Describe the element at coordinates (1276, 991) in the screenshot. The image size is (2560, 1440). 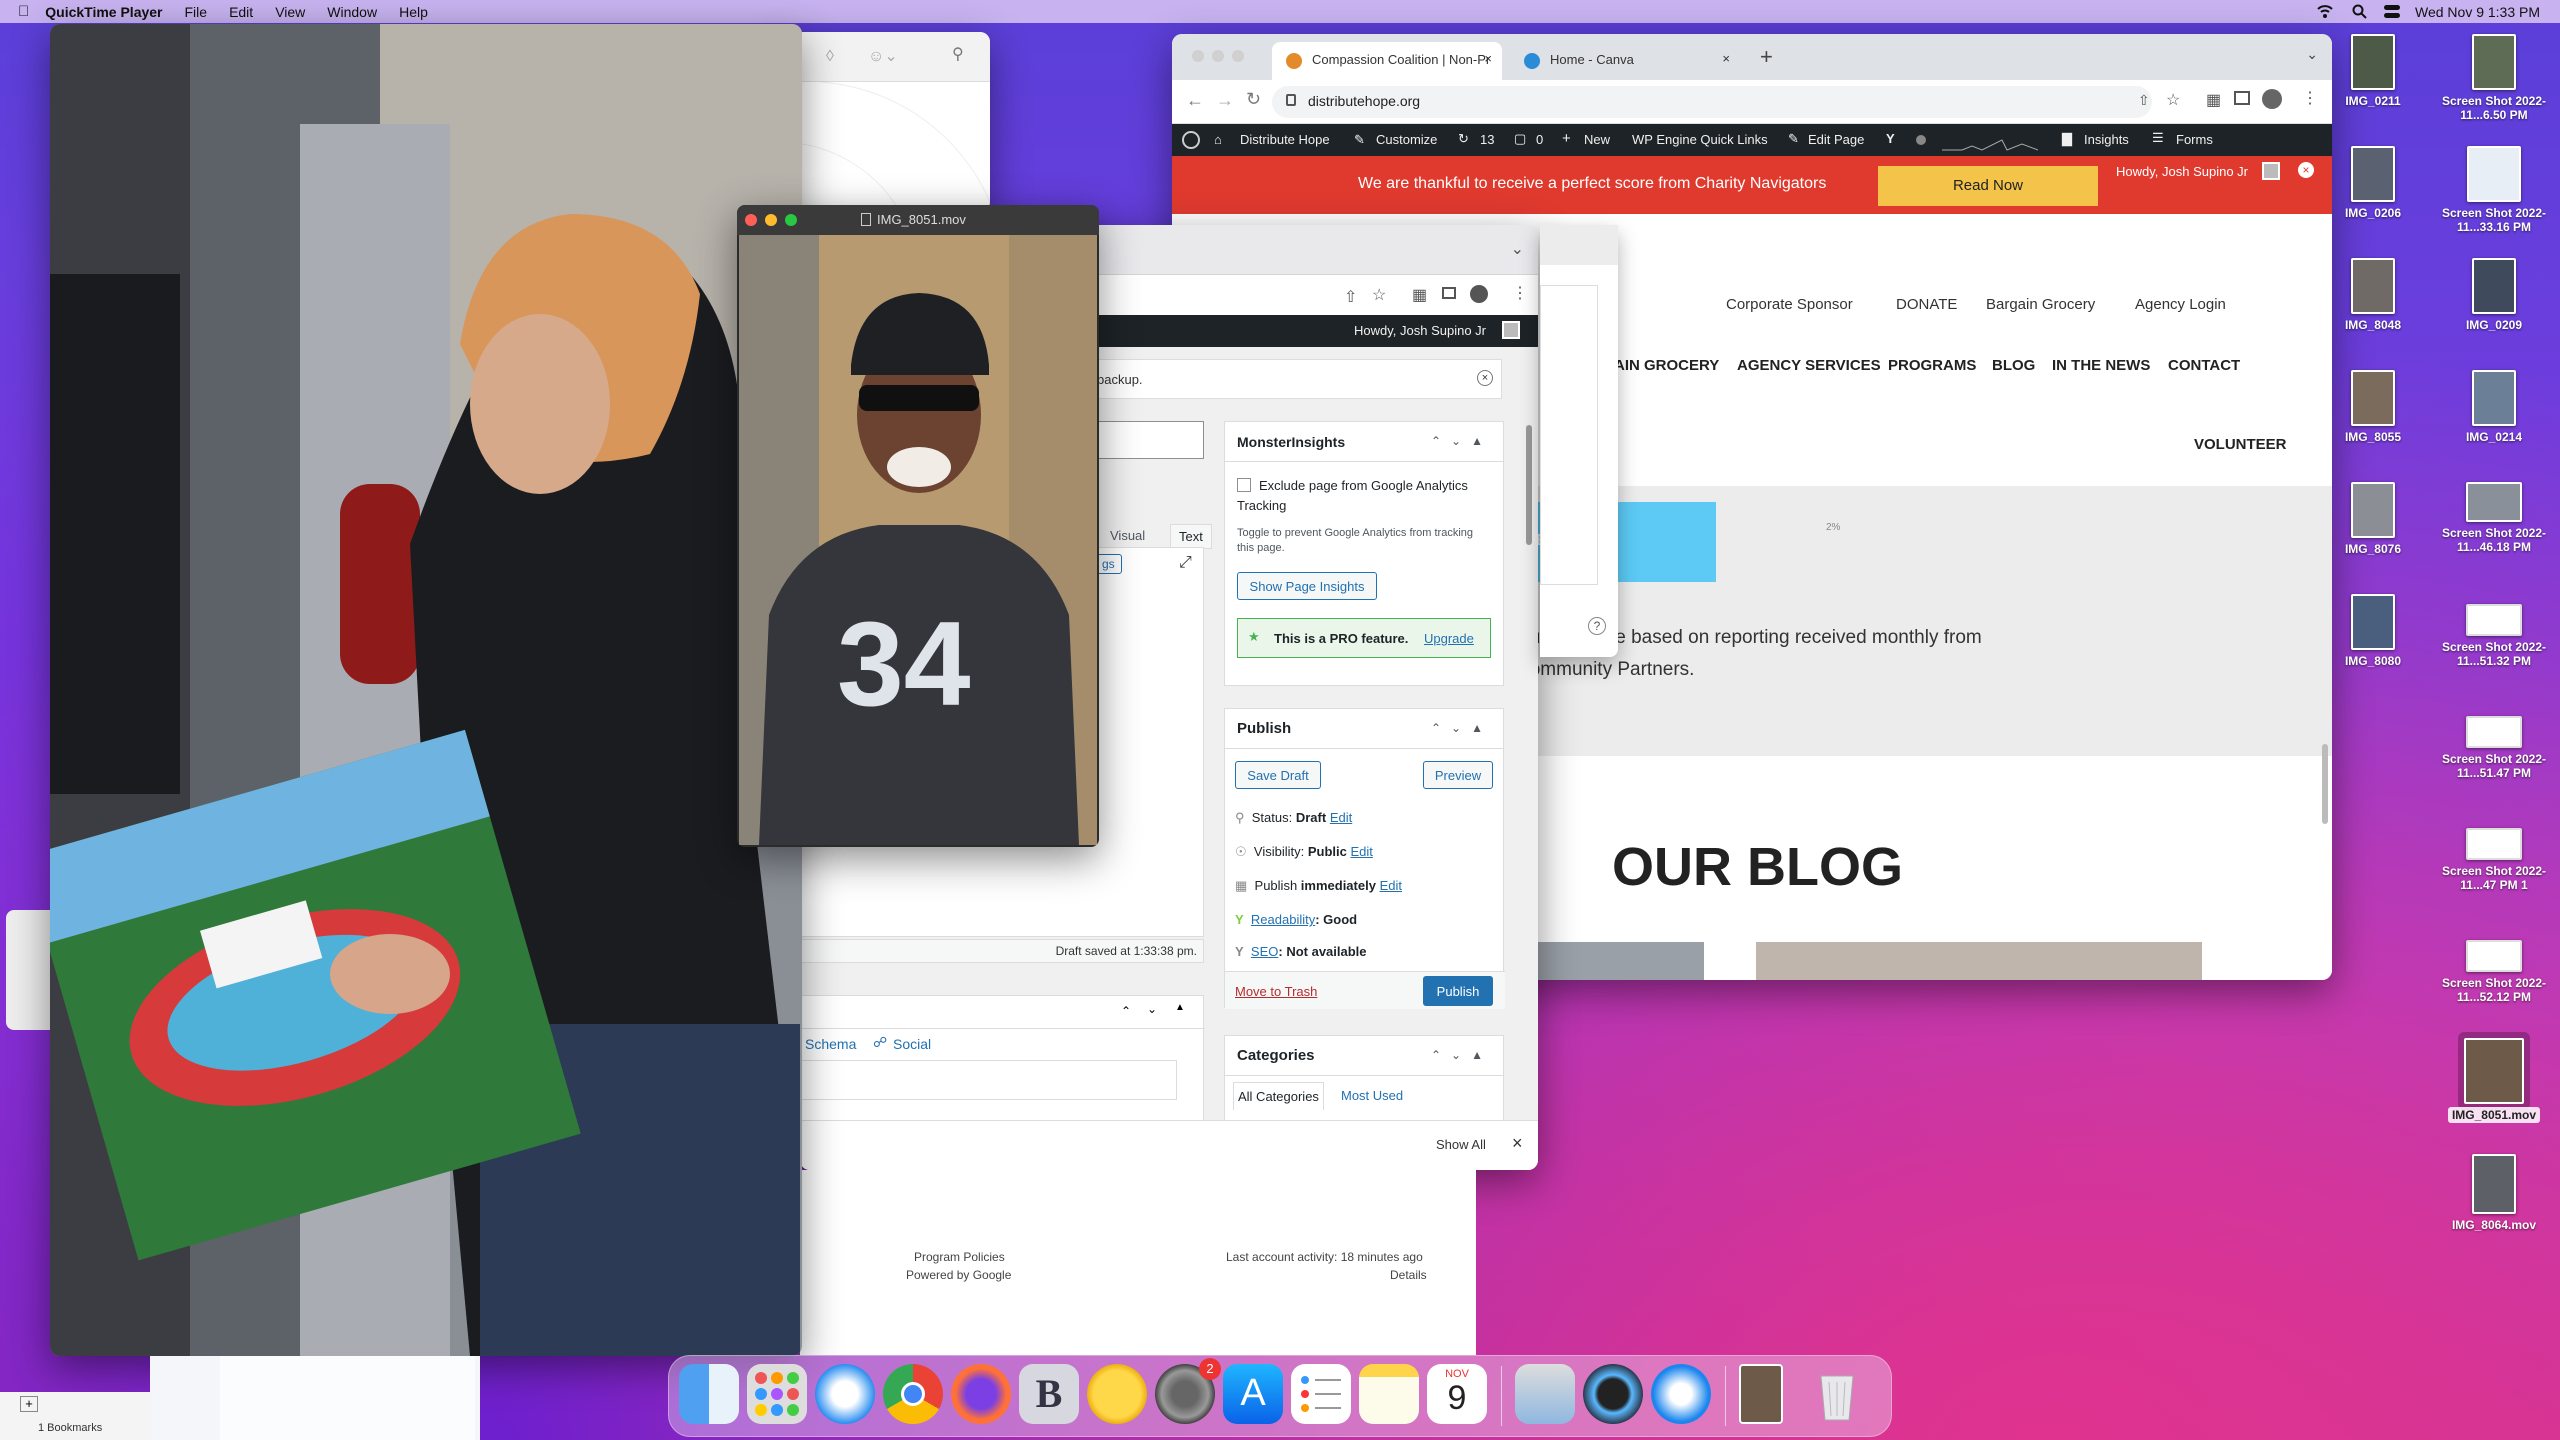
I see `move-to-trash-link: Move to Trash` at that location.